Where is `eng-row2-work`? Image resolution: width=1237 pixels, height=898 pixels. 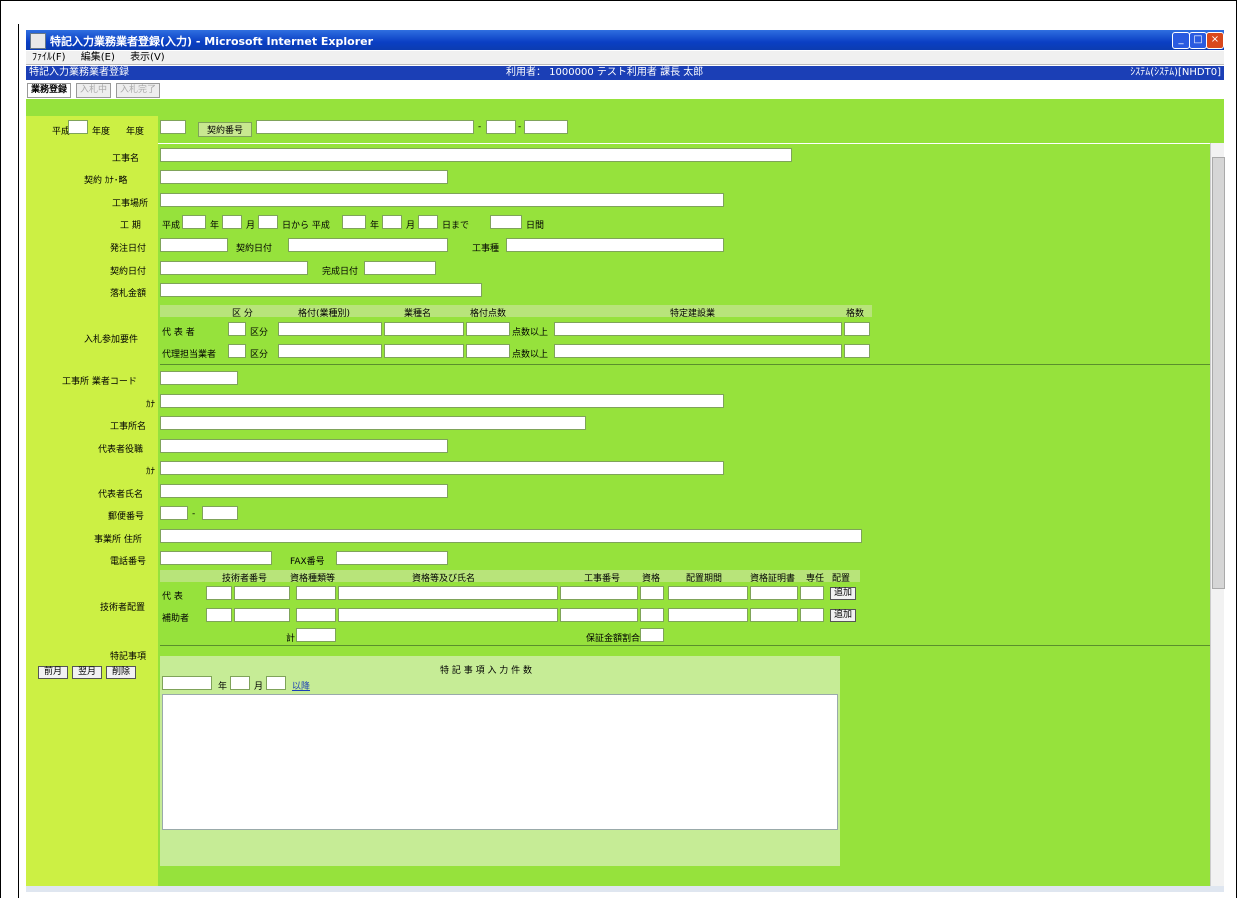 eng-row2-work is located at coordinates (599, 615).